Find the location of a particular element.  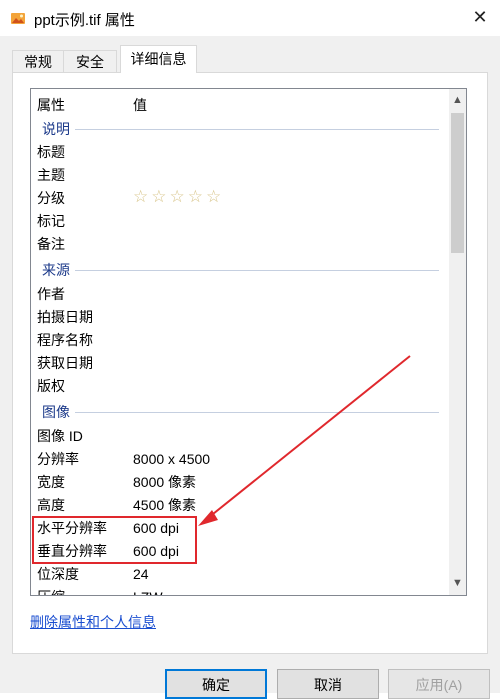

tab-security: 安全 is located at coordinates (90, 61).